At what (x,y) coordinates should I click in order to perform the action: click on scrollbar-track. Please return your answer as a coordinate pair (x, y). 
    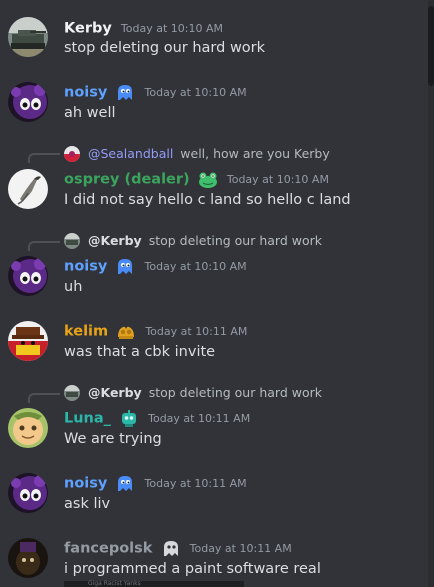
    Looking at the image, I should click on (431, 293).